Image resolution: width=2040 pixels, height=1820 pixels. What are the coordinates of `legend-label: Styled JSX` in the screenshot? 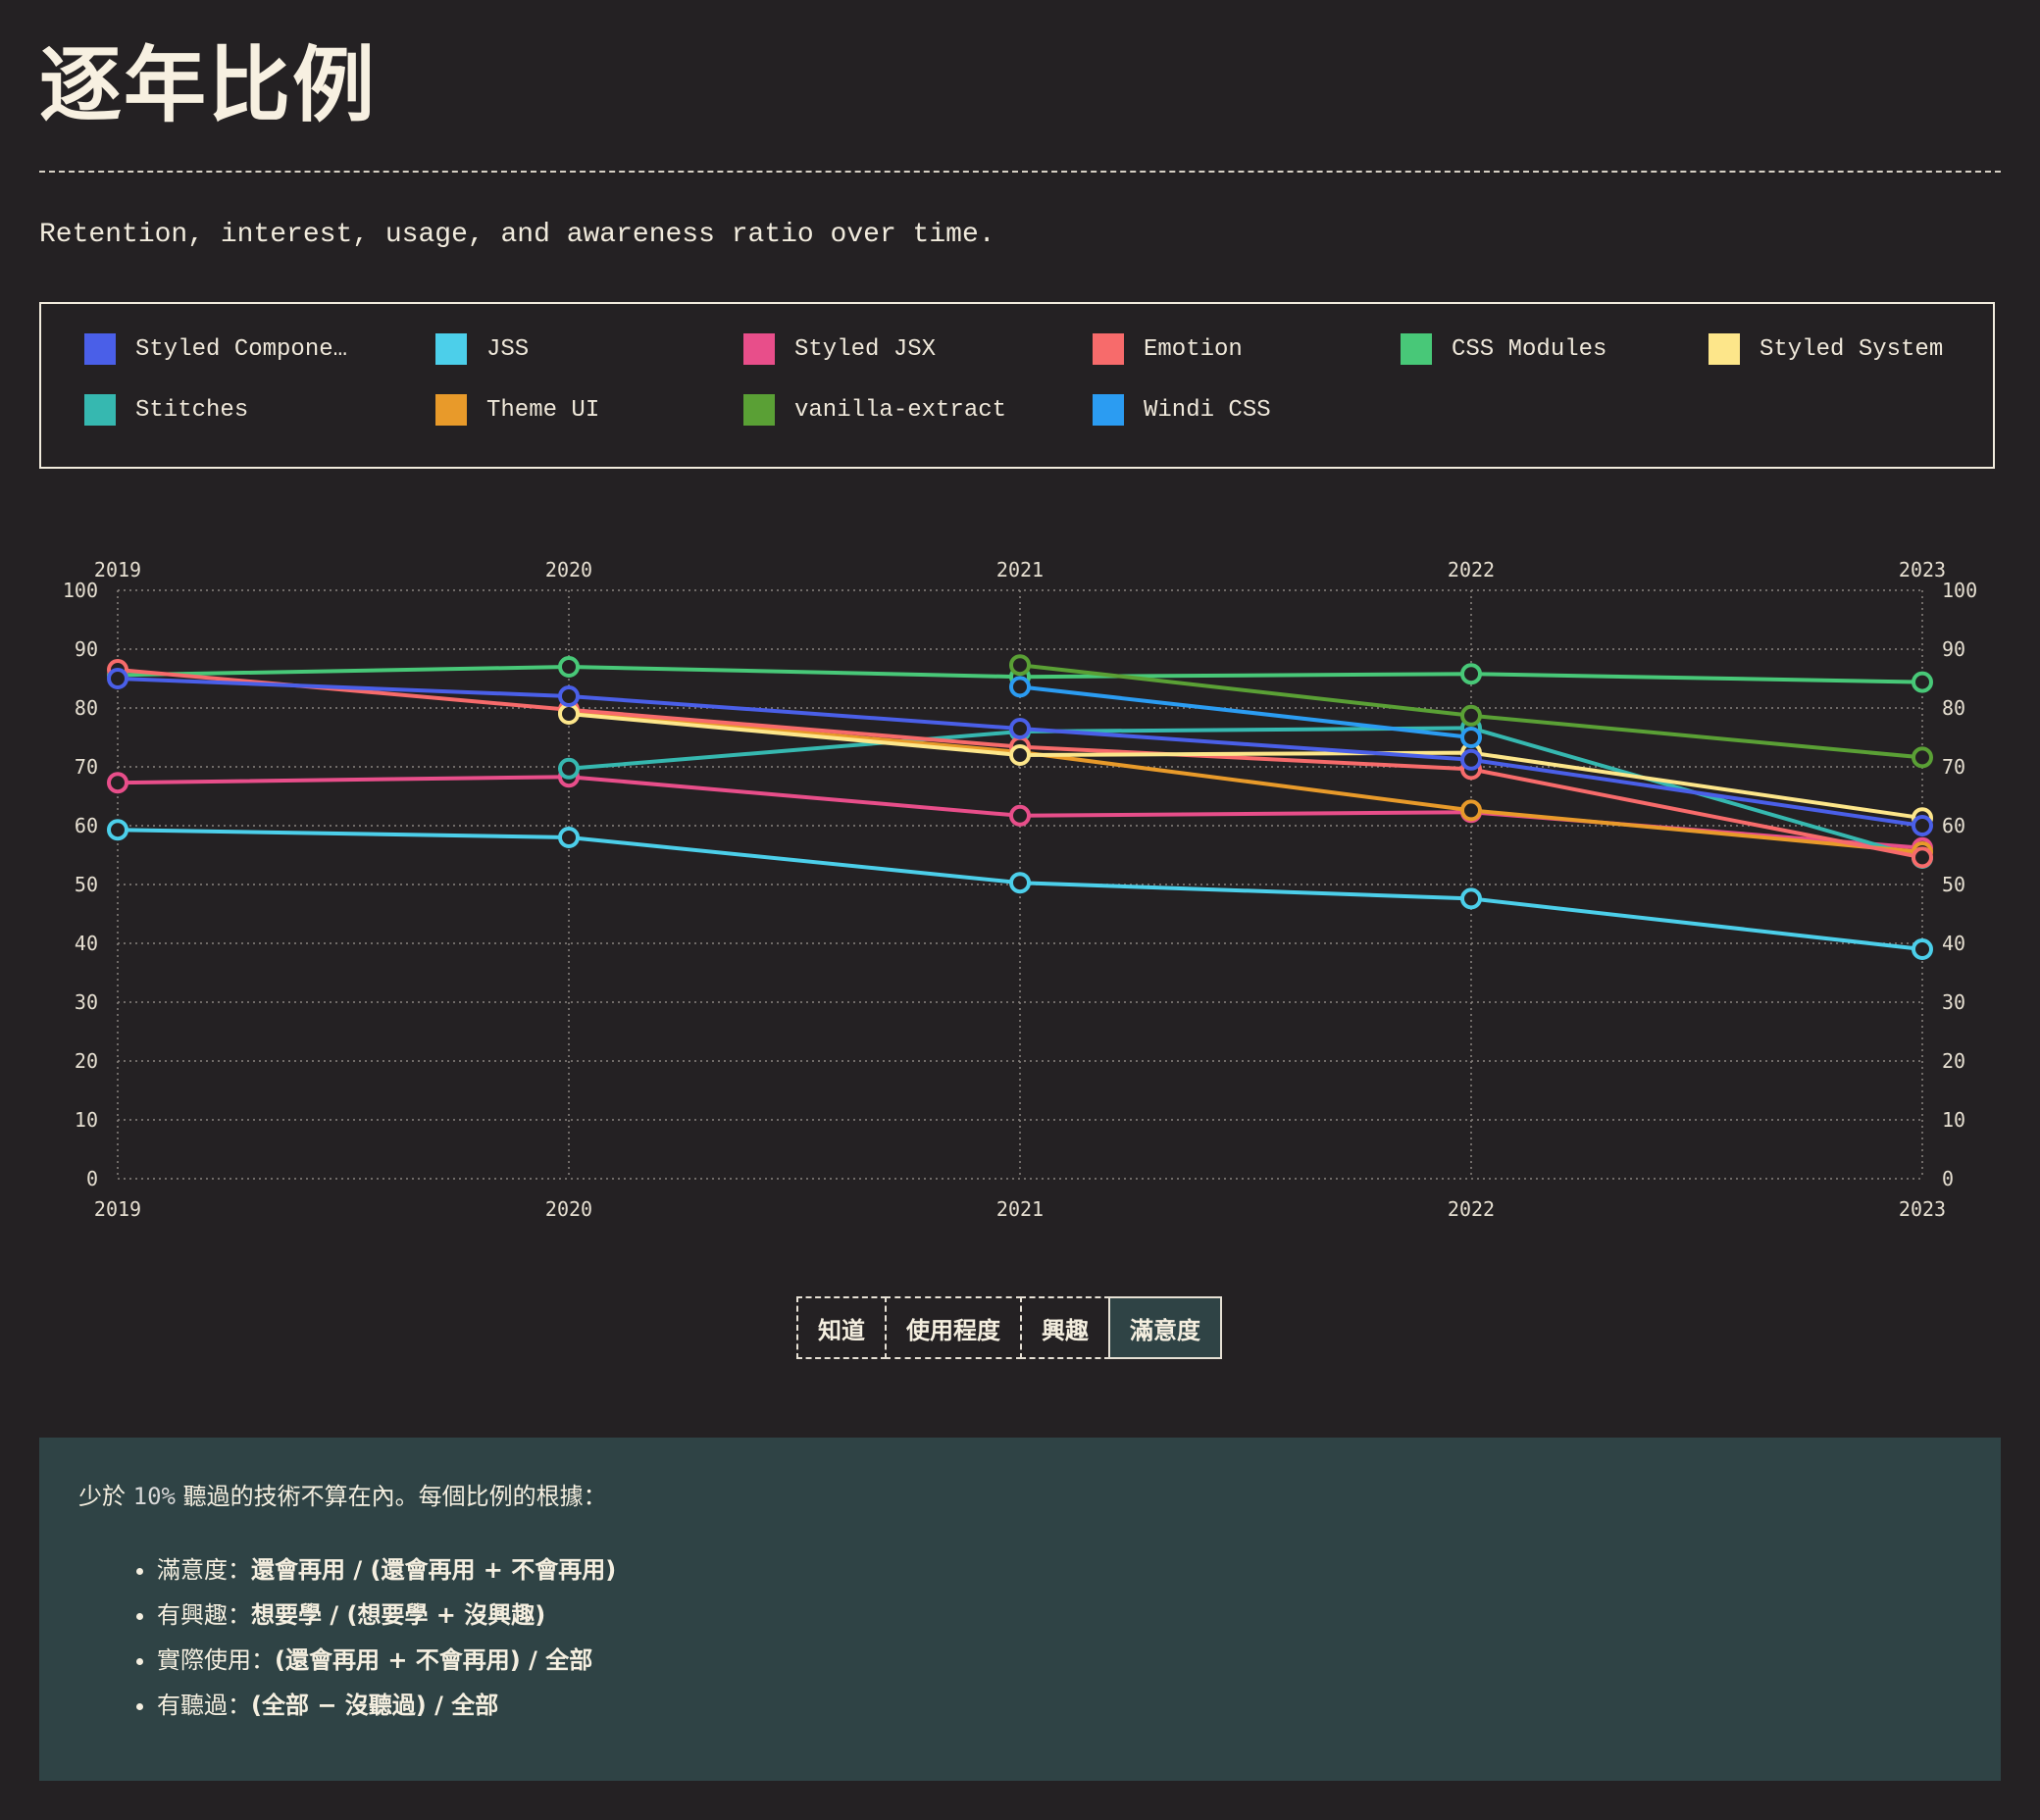 It's located at (865, 349).